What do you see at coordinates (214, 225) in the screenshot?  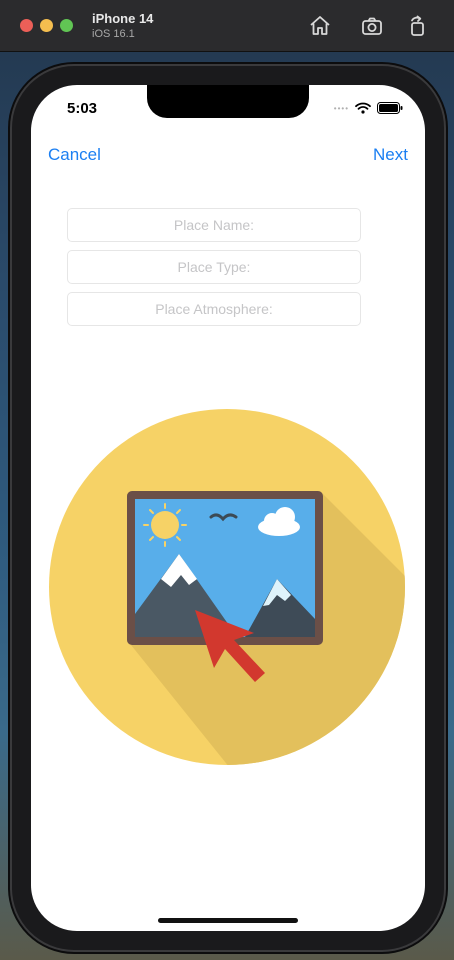 I see `place-name-field` at bounding box center [214, 225].